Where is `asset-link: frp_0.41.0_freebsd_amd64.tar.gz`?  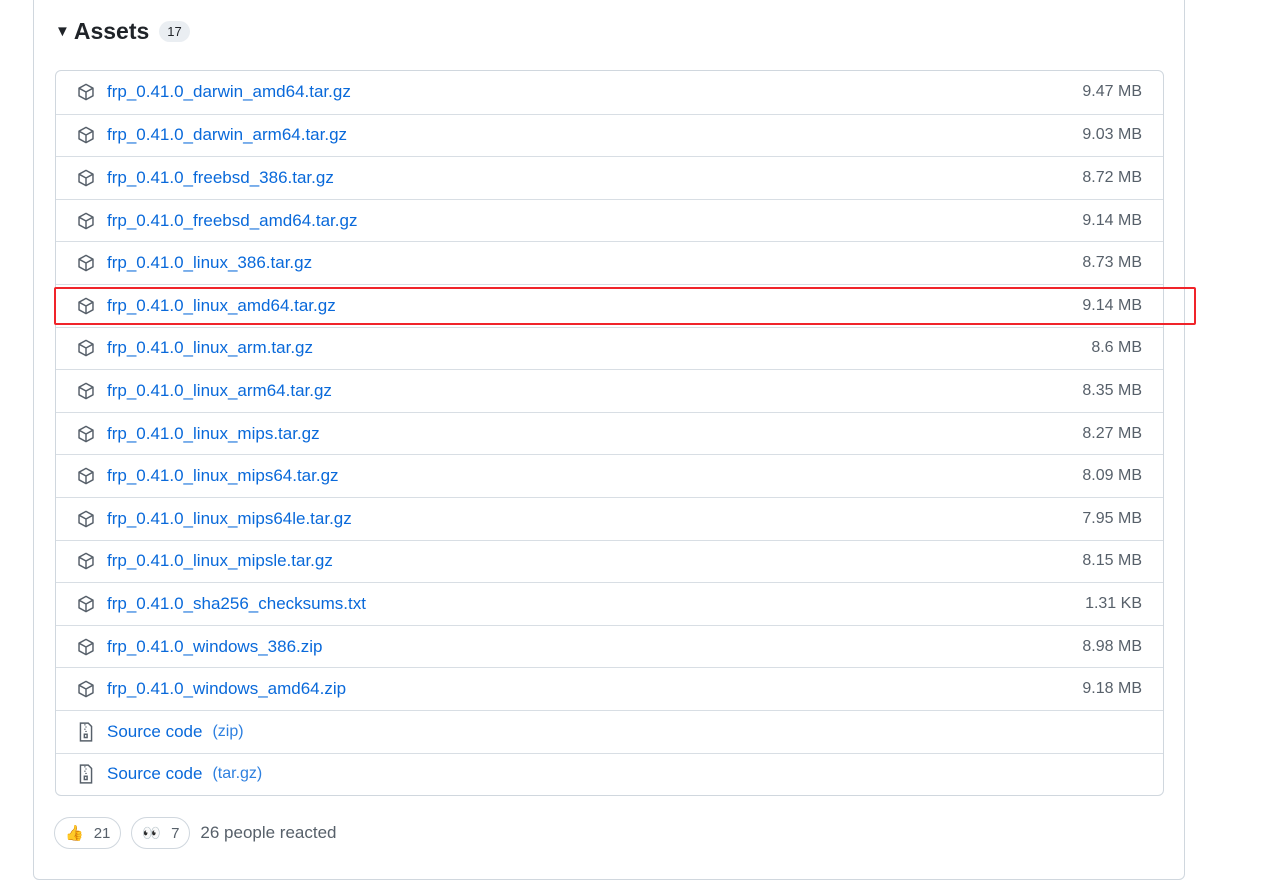
asset-link: frp_0.41.0_freebsd_amd64.tar.gz is located at coordinates (232, 221).